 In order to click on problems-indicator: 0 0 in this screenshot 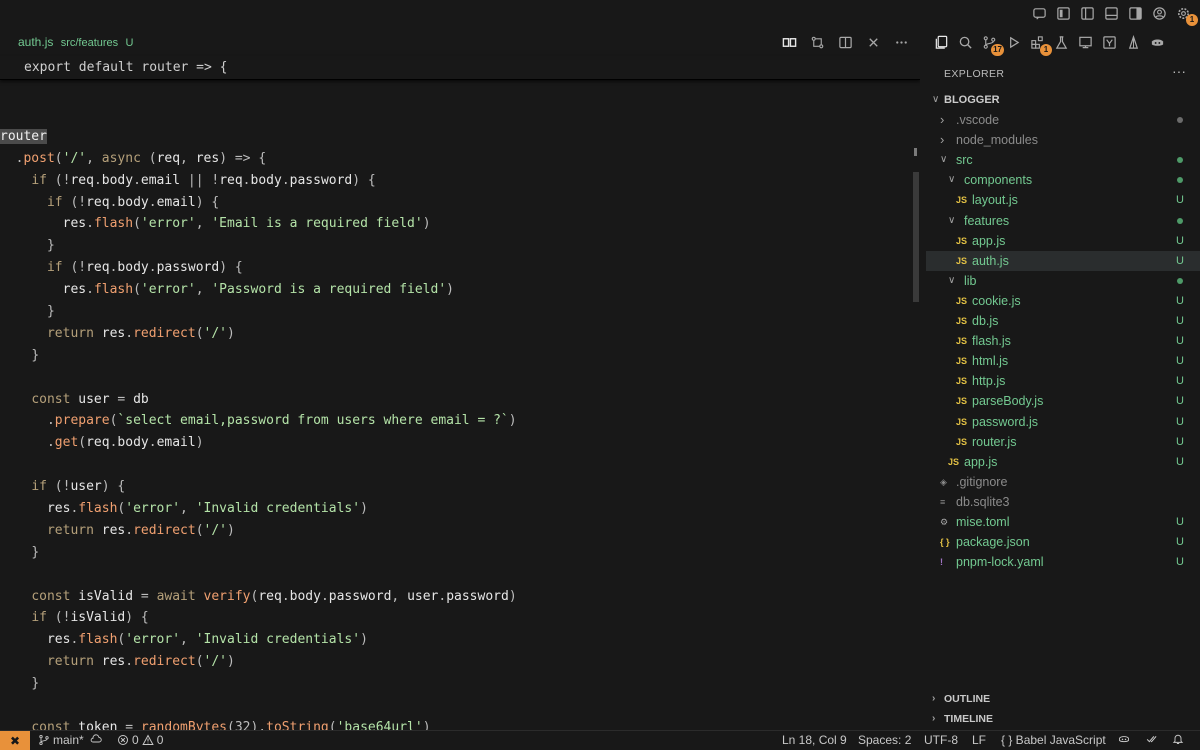, I will do `click(140, 740)`.